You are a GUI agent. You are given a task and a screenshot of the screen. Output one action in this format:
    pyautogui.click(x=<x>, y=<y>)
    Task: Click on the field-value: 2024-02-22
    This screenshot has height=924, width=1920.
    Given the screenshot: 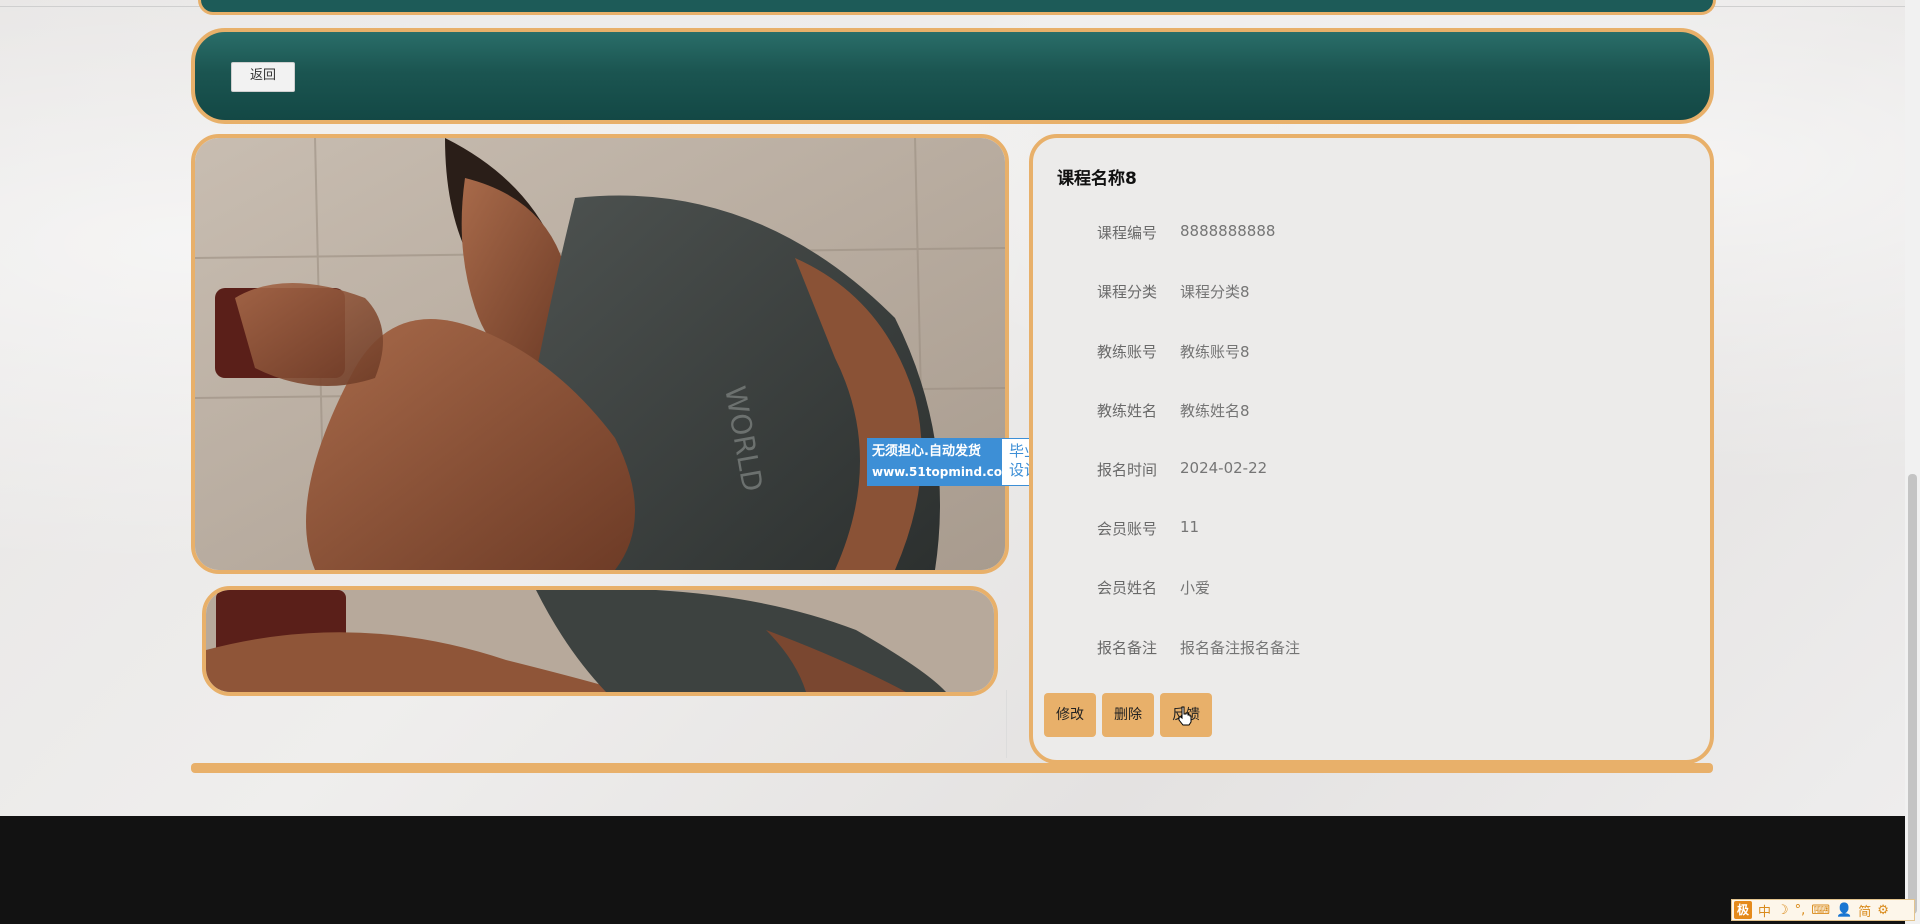 What is the action you would take?
    pyautogui.click(x=1224, y=468)
    